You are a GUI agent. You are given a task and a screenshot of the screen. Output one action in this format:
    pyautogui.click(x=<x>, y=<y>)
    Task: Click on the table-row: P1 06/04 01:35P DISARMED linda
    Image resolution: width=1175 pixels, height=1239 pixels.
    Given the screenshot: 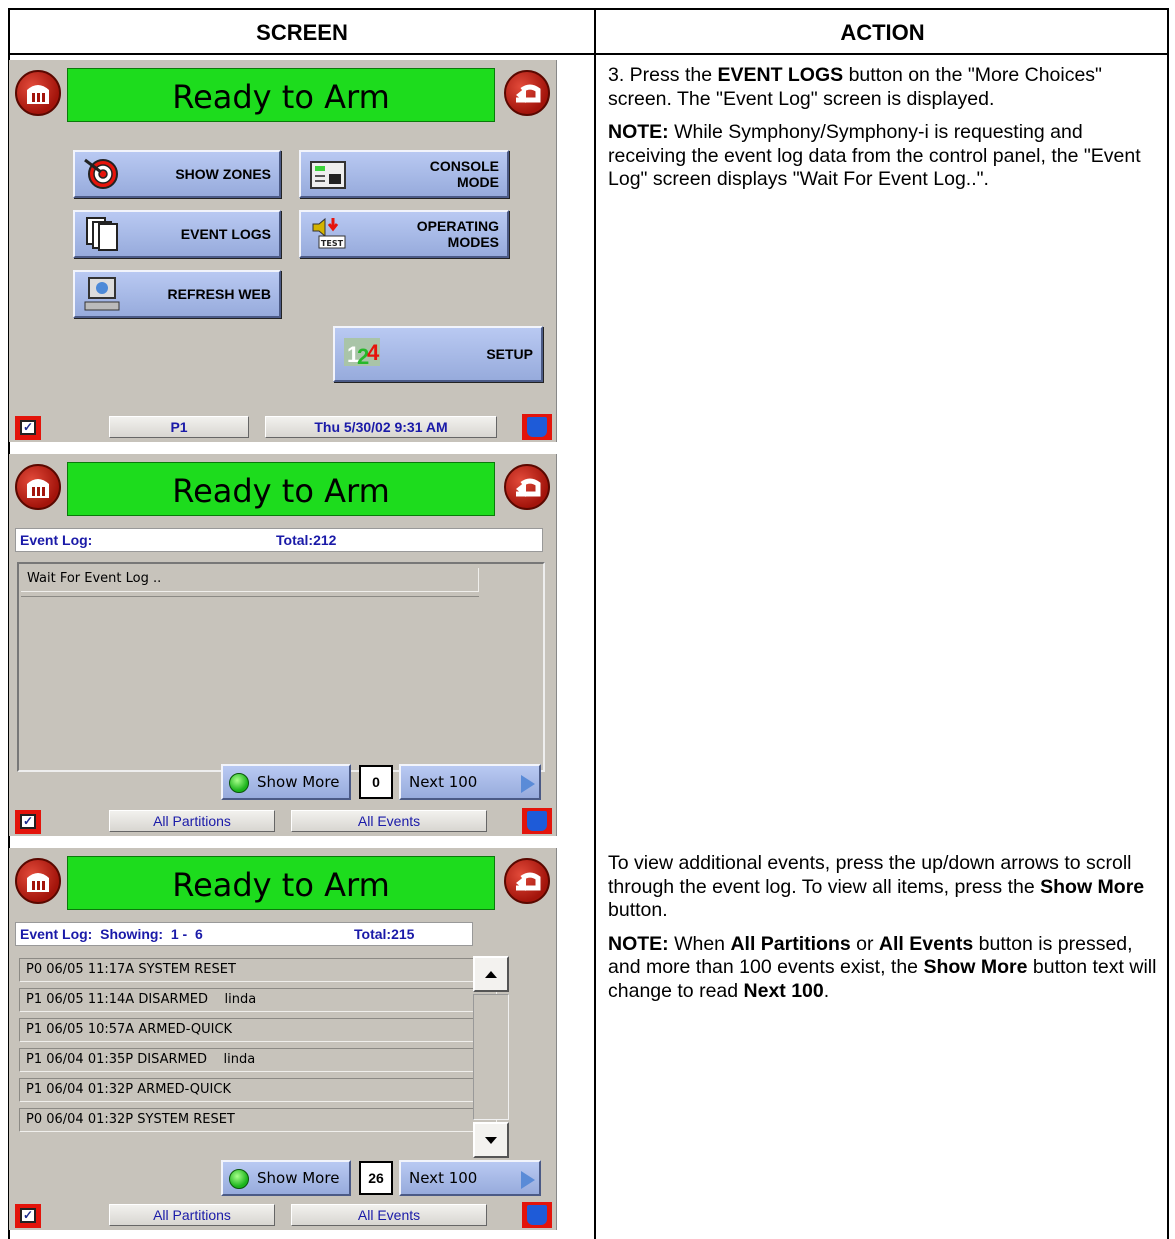 What is the action you would take?
    pyautogui.click(x=258, y=1060)
    